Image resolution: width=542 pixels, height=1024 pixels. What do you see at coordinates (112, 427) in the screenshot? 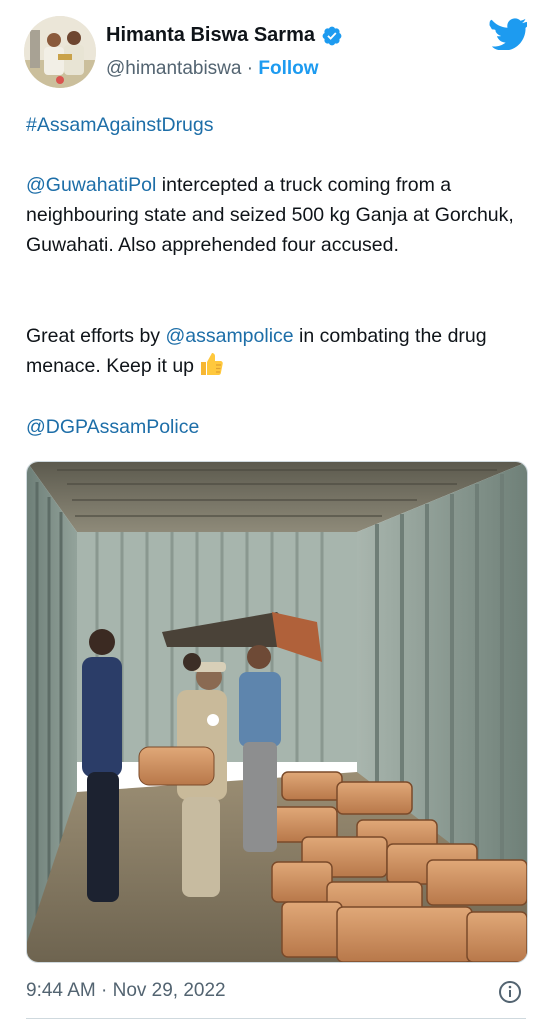
I see `mention-dgpassampolice: @DGPAssamPolice` at bounding box center [112, 427].